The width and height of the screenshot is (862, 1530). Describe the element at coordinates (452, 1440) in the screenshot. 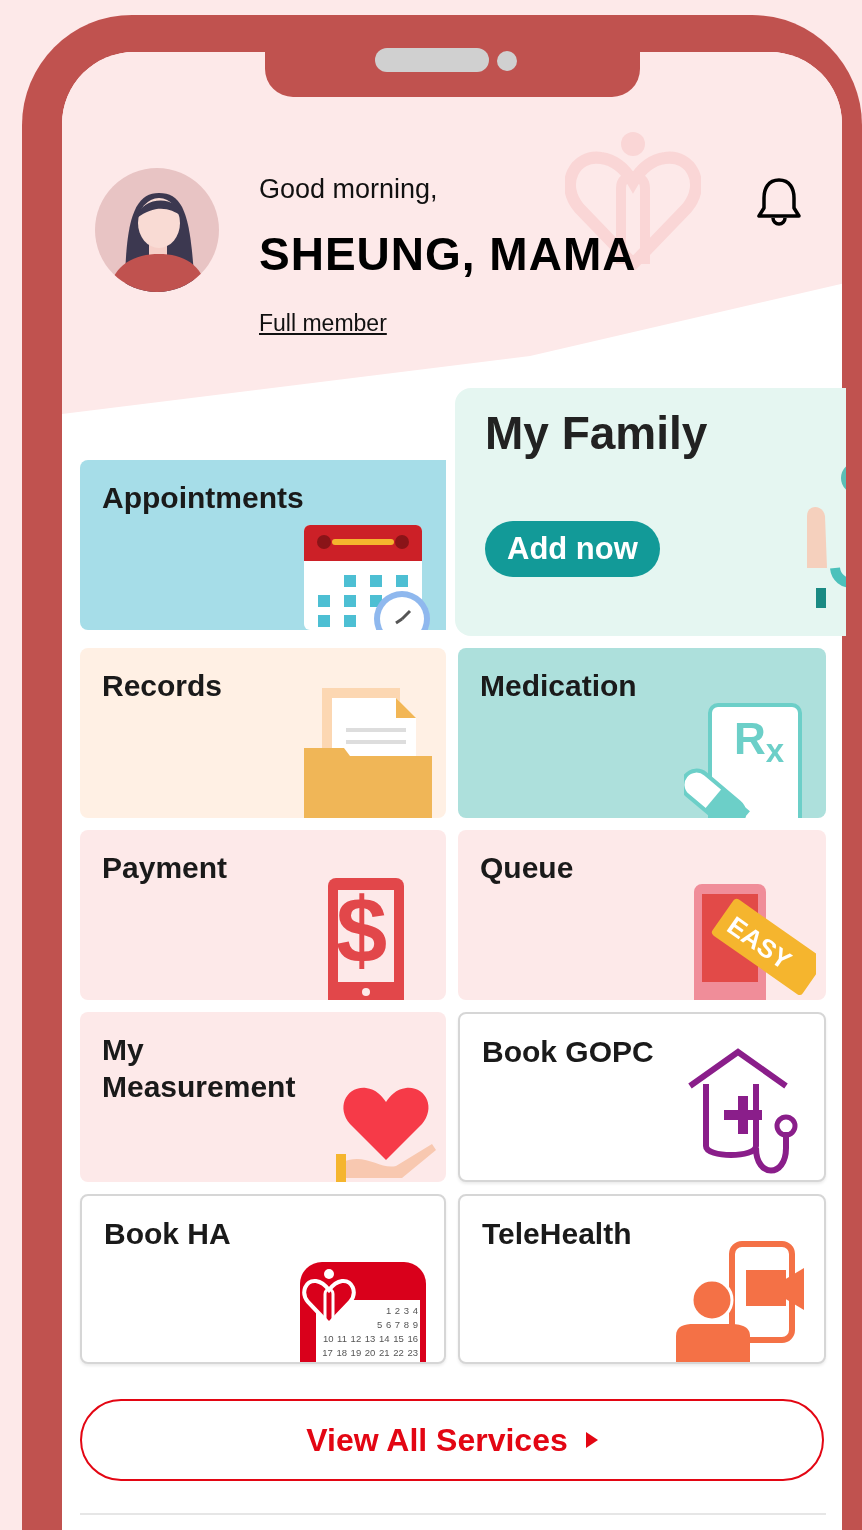

I see `view-all-services-button: View All Services` at that location.